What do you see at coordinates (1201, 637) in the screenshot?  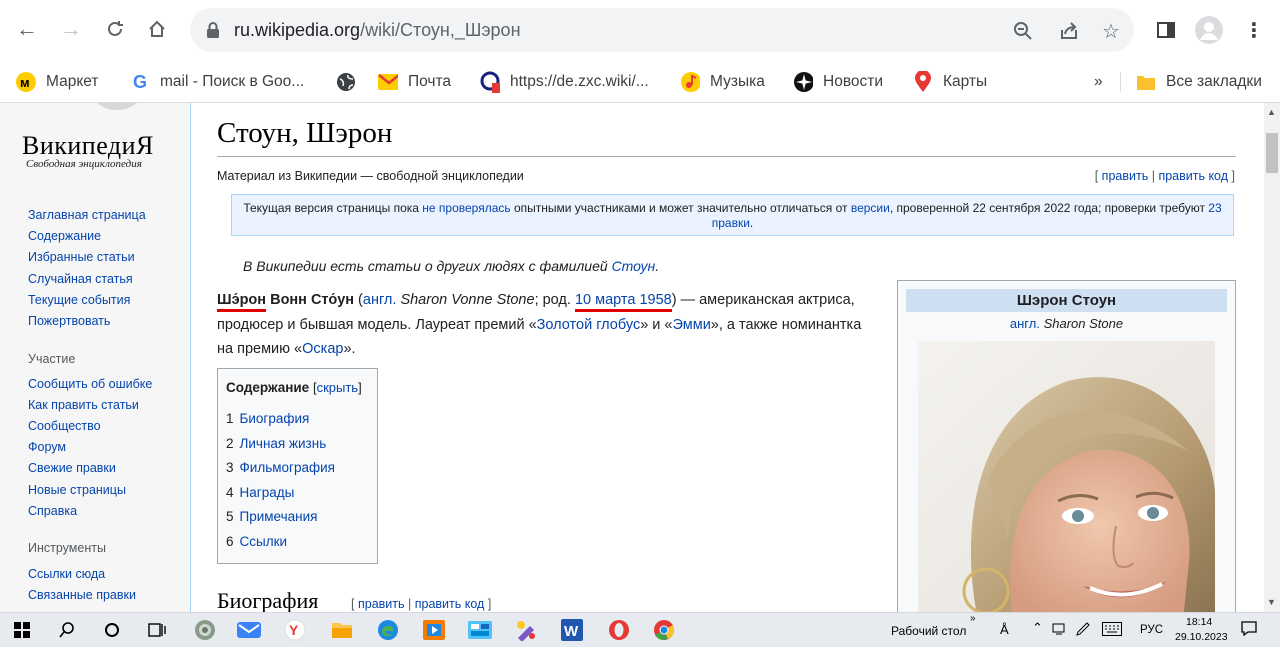 I see `clock-date: 29.10.2023` at bounding box center [1201, 637].